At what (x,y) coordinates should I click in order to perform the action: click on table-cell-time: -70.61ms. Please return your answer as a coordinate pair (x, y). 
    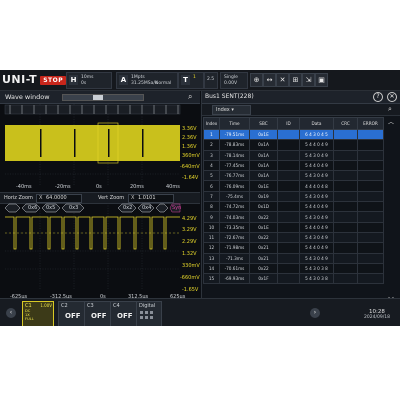
    Looking at the image, I should click on (234, 268).